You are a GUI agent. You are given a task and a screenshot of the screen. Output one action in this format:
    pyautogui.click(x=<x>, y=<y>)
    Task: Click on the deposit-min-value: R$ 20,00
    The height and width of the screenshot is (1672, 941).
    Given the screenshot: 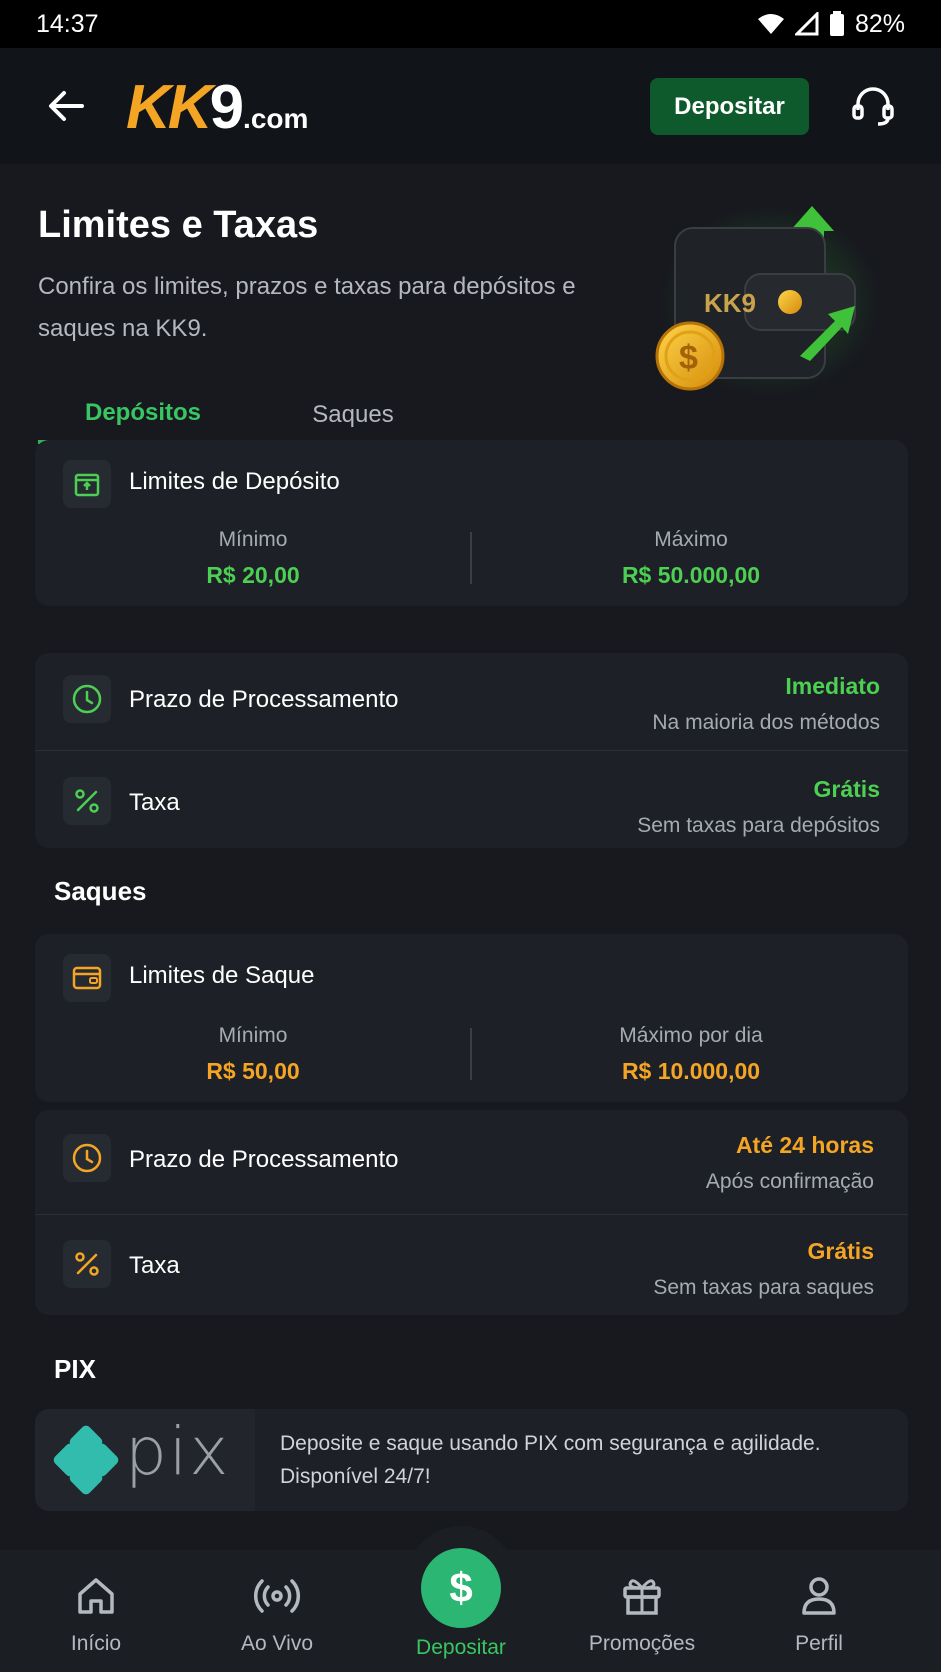 What is the action you would take?
    pyautogui.click(x=253, y=575)
    